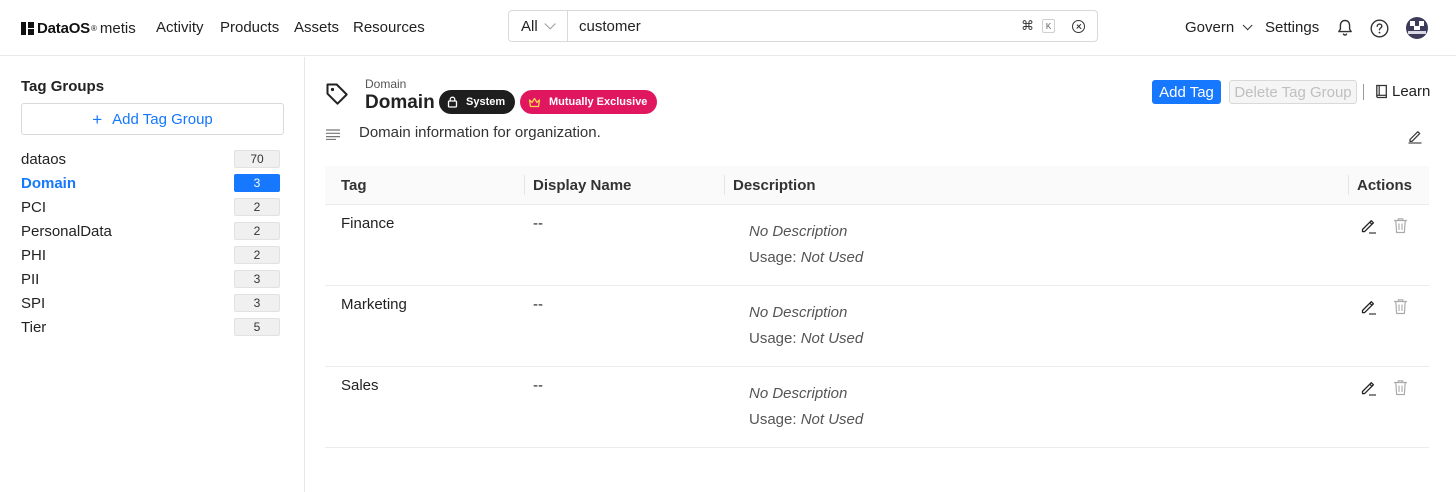  I want to click on govern-menu: Govern, so click(1219, 27).